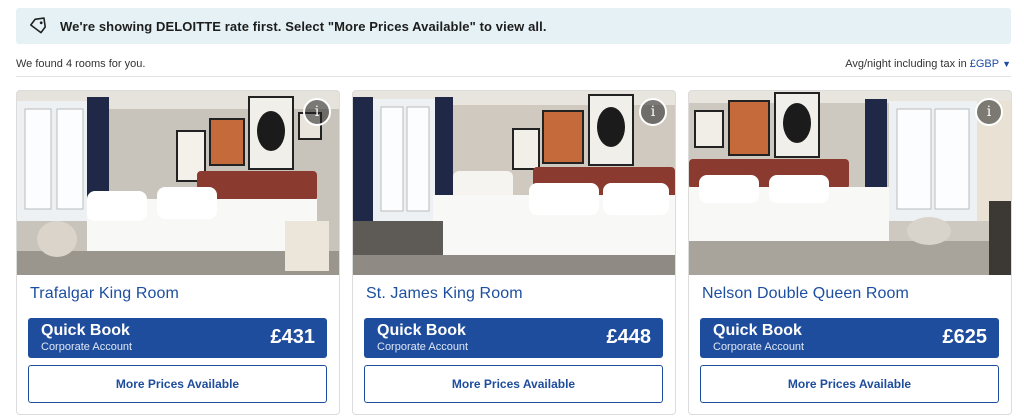  I want to click on rate-note: Avg/night including tax in £GBP ▼, so click(928, 62).